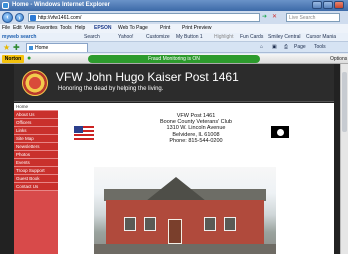 The height and width of the screenshot is (254, 348). I want to click on pow-mia-emblem, so click(280, 132).